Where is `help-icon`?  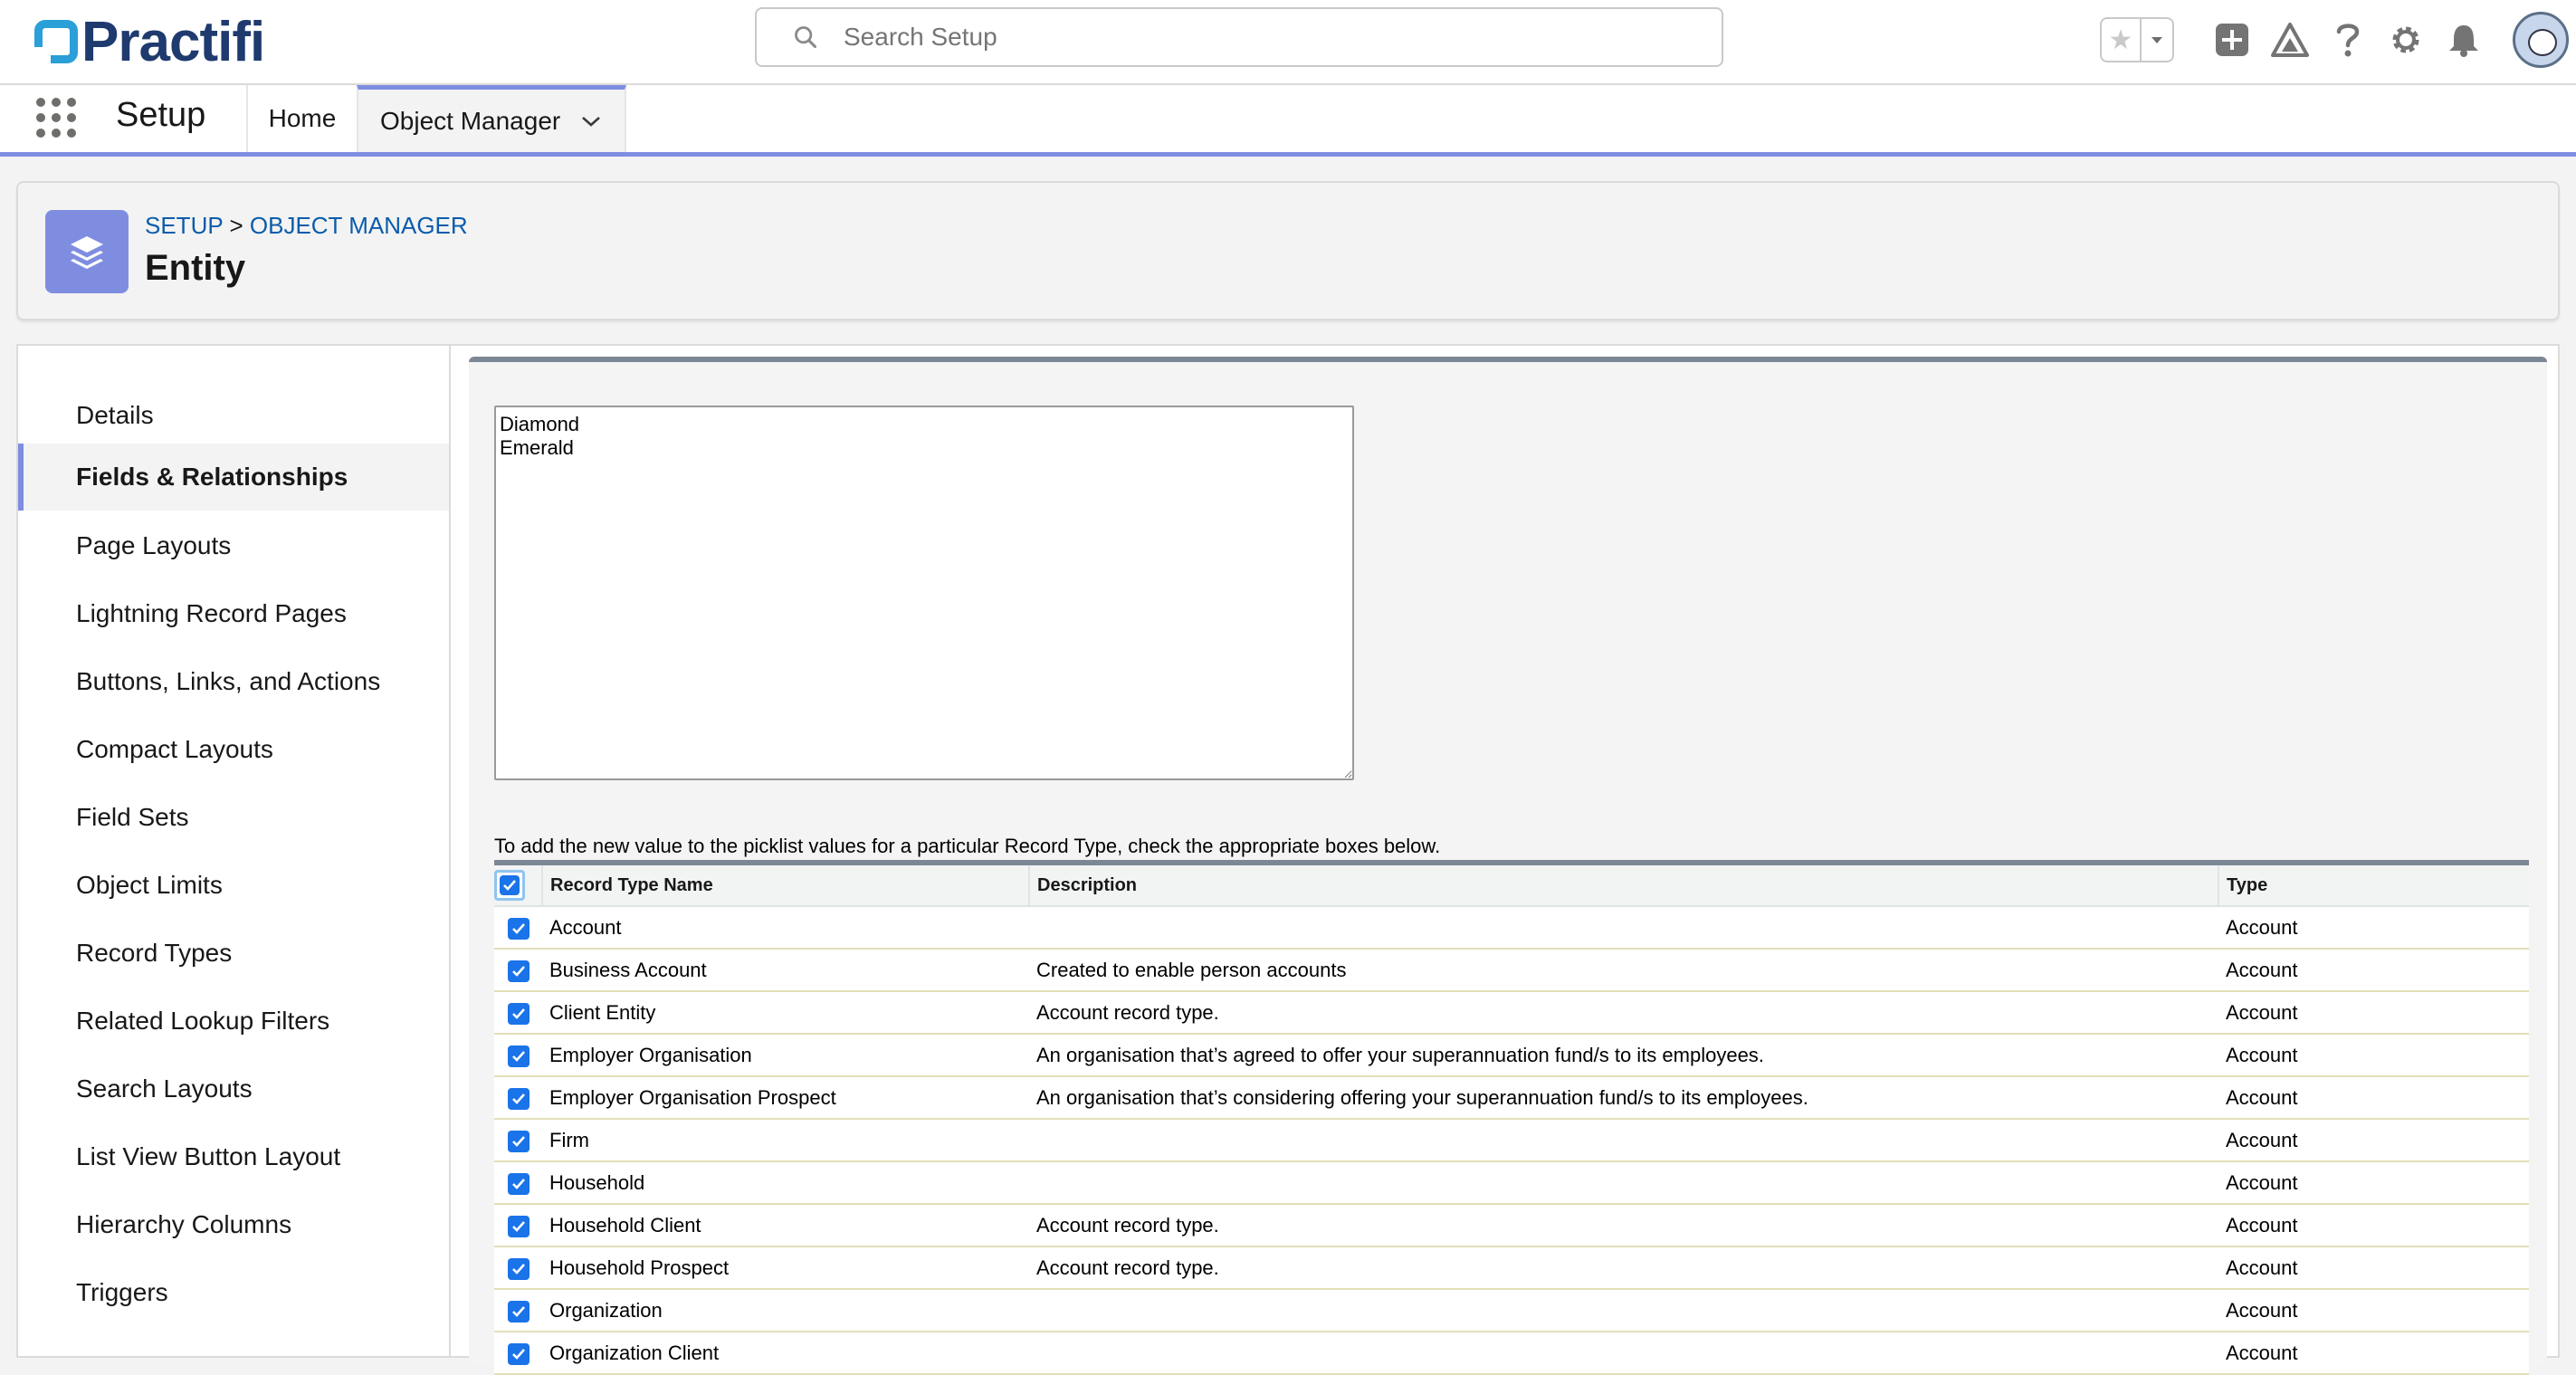
help-icon is located at coordinates (2348, 40).